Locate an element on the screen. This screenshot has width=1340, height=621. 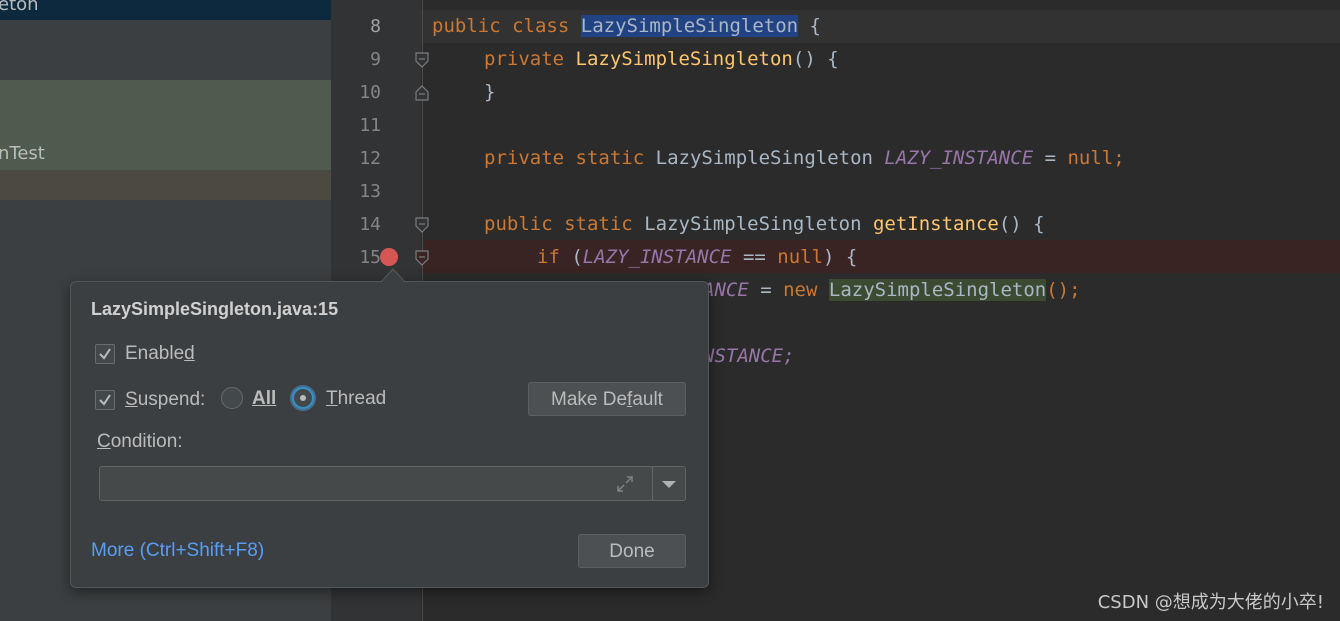
watermark: CSDN @想成为大佬的小卒! is located at coordinates (1210, 602).